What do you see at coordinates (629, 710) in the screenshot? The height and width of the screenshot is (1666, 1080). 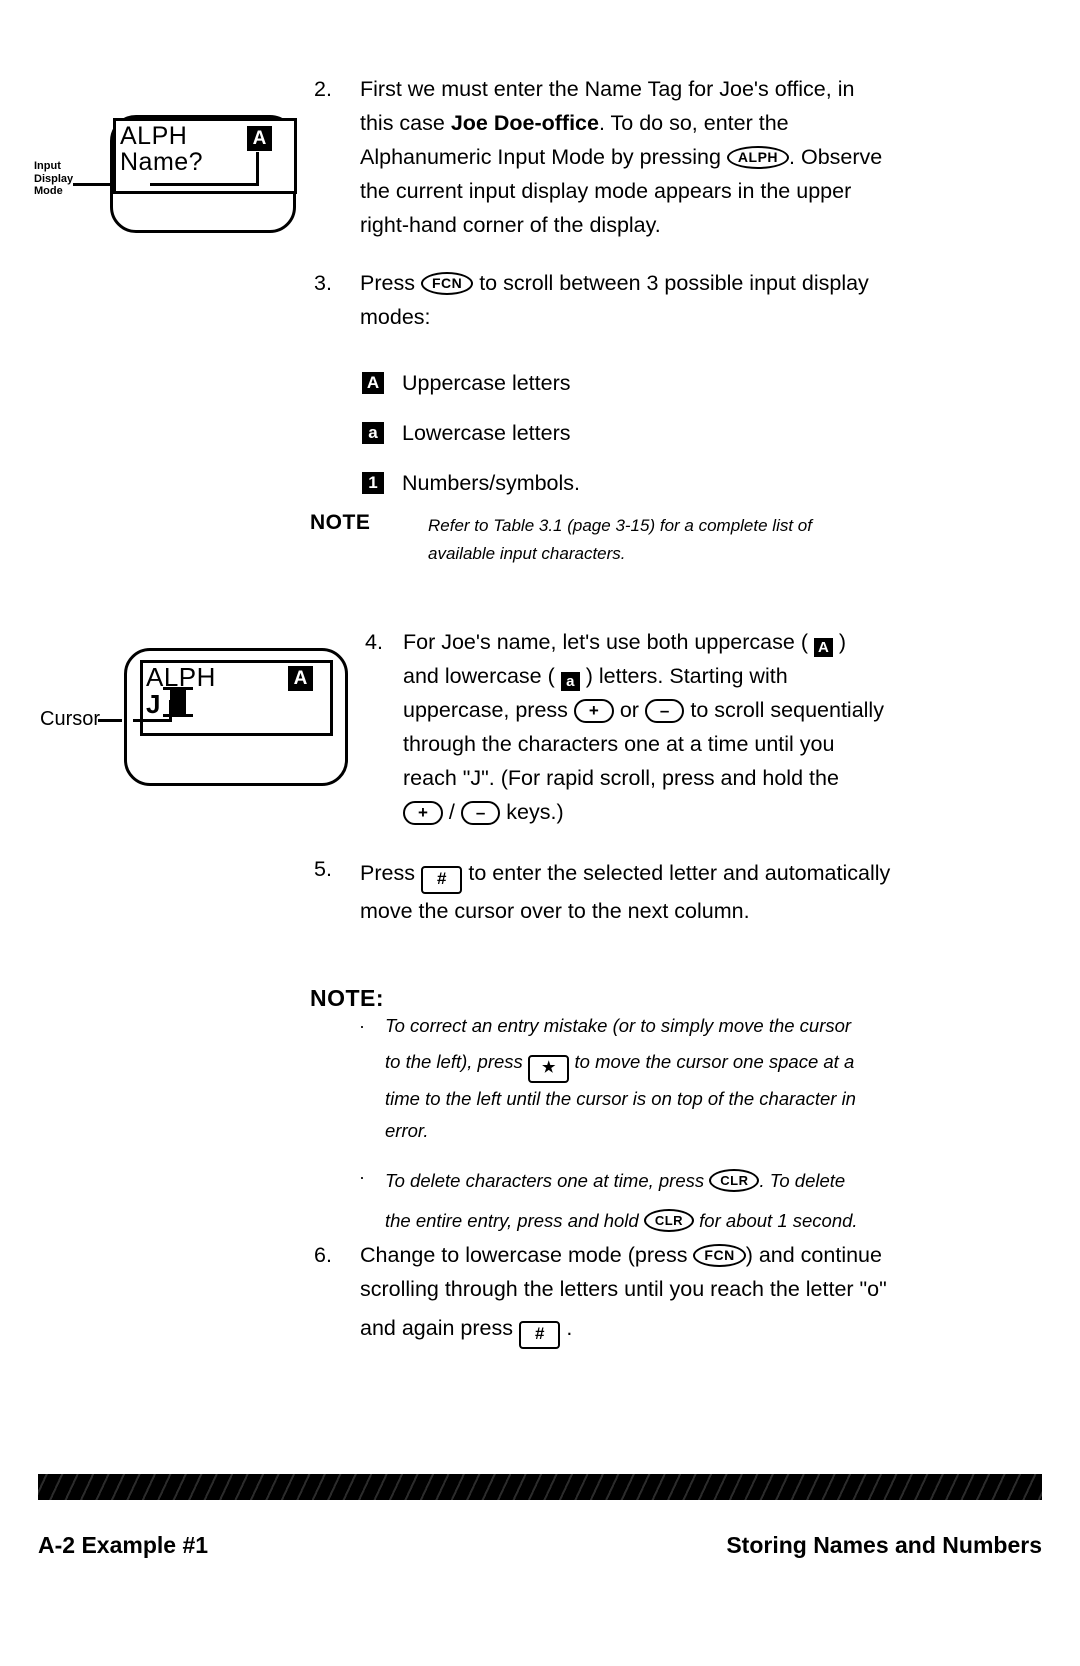 I see `step-4-line-3-b: or` at bounding box center [629, 710].